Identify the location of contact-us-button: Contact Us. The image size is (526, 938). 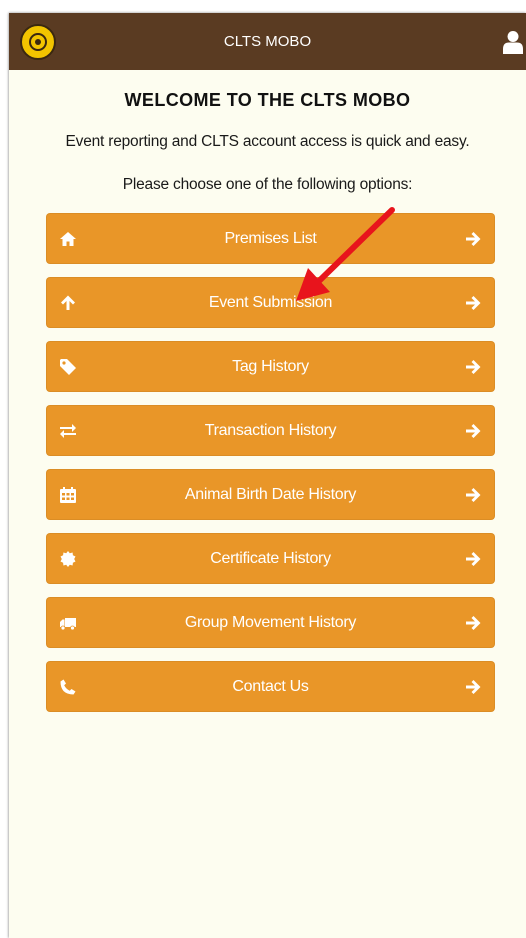
(270, 686).